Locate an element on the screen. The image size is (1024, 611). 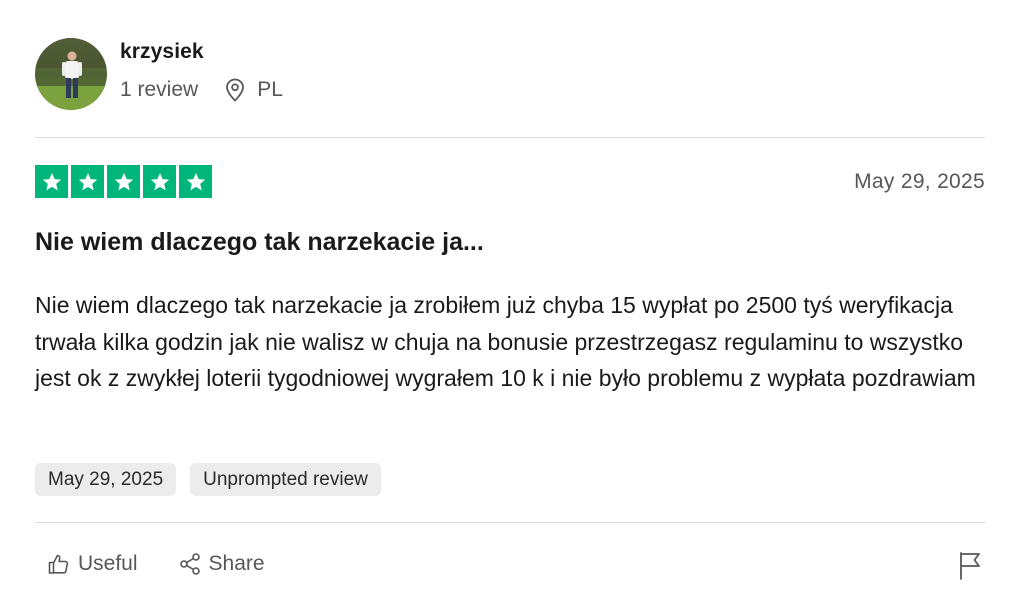
review-actions: Useful Share is located at coordinates (176, 564).